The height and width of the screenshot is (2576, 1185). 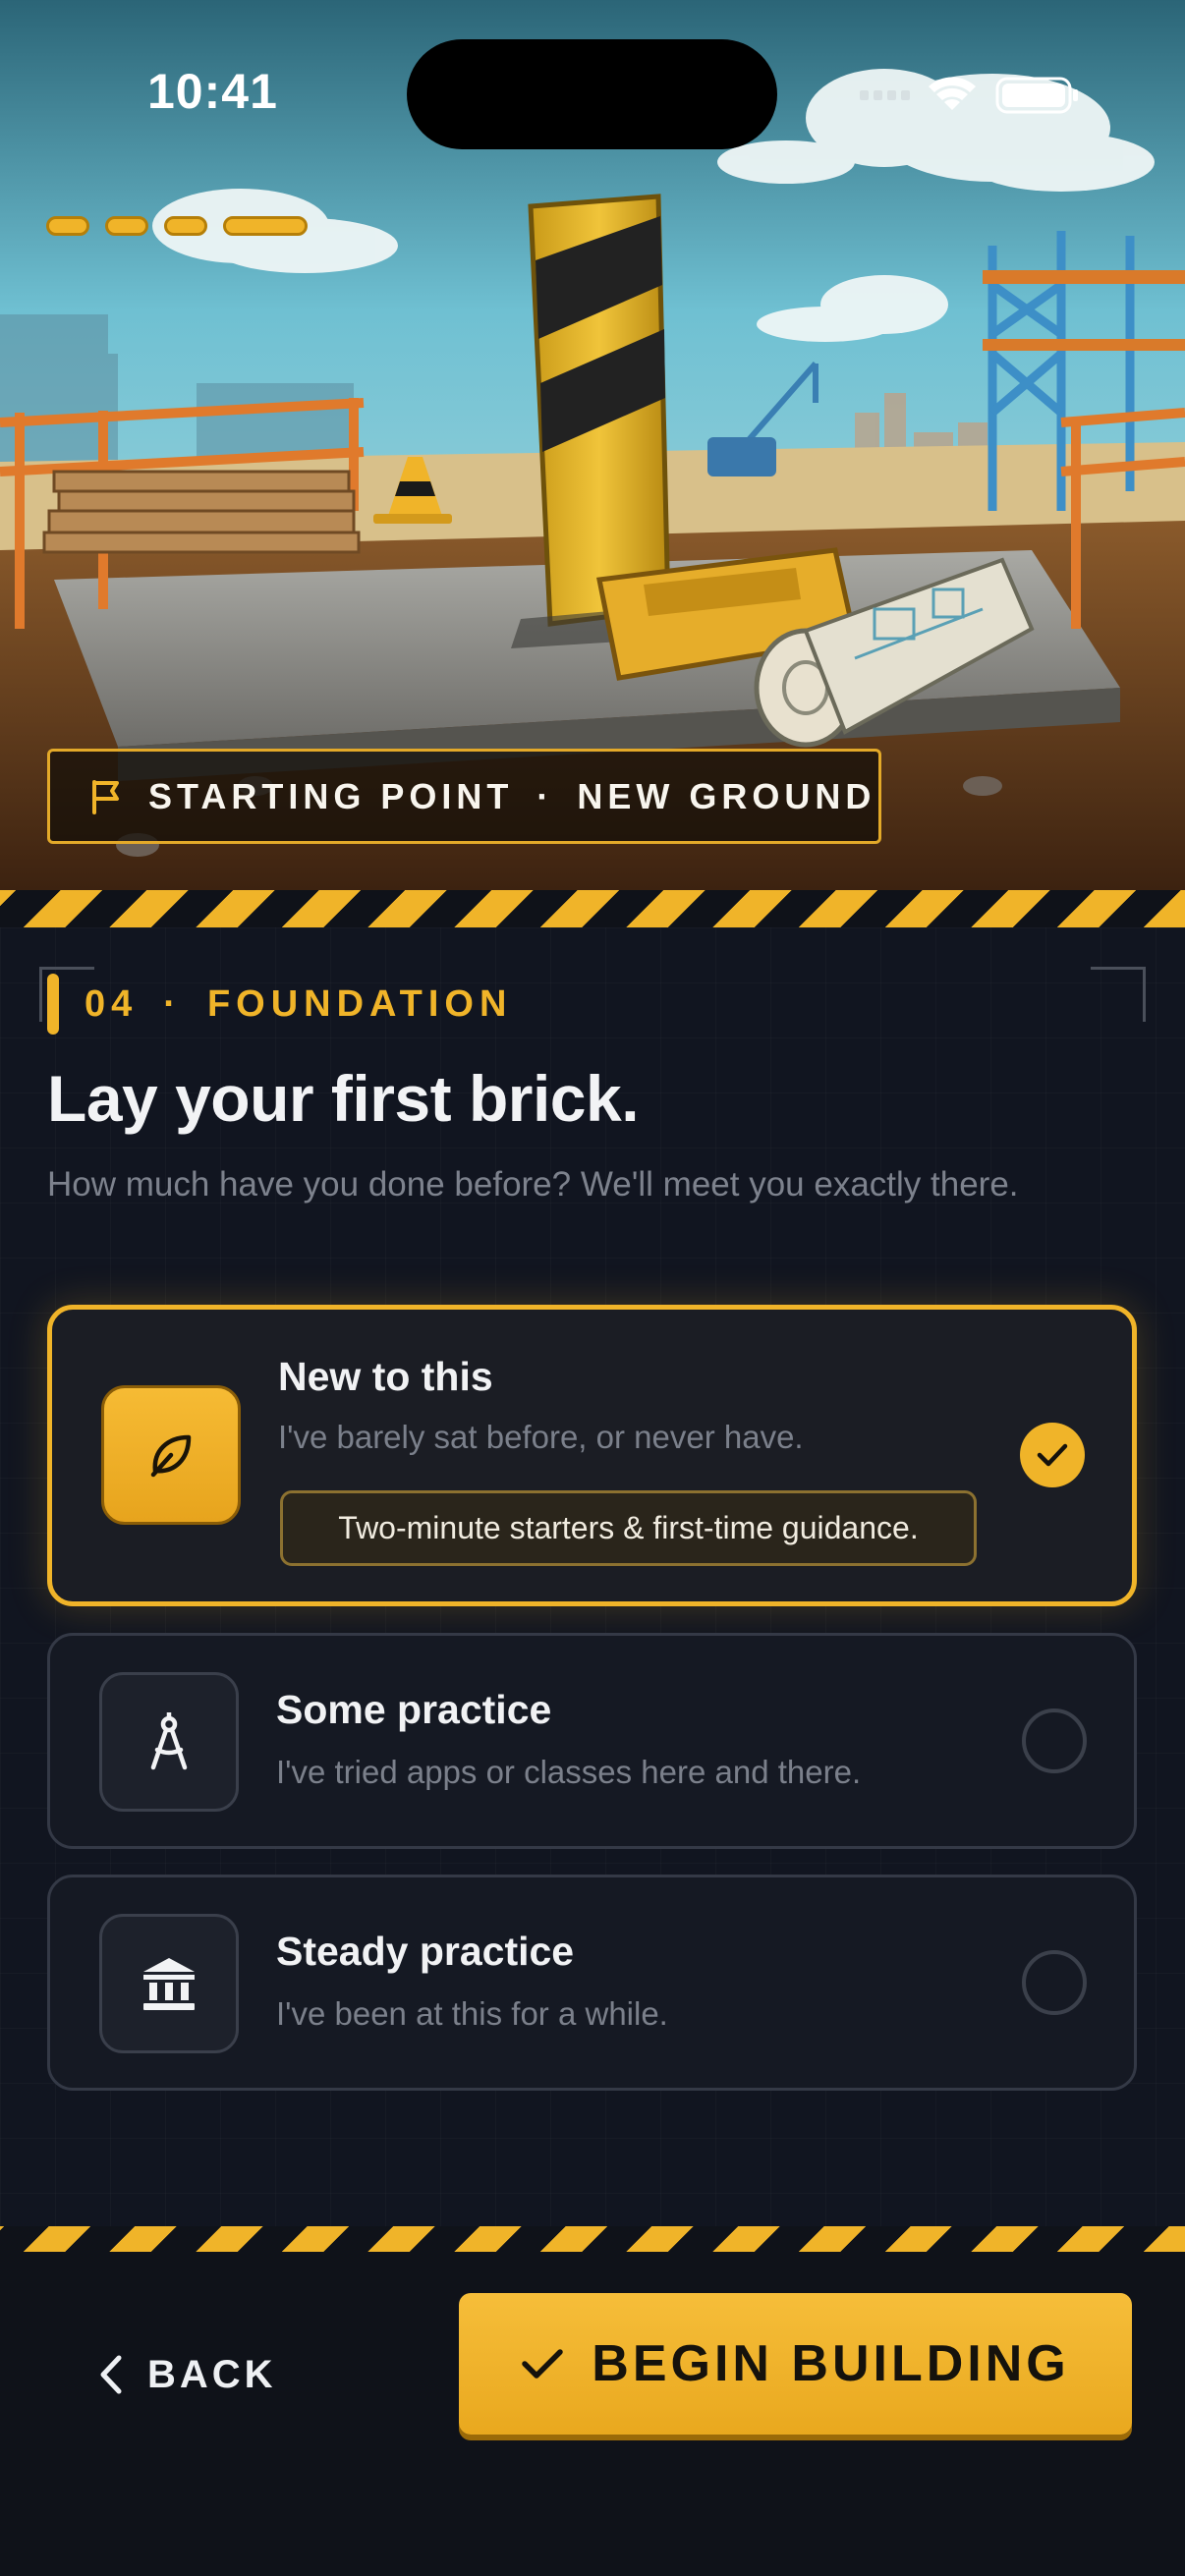 I want to click on status-time: 10:41, so click(x=213, y=91).